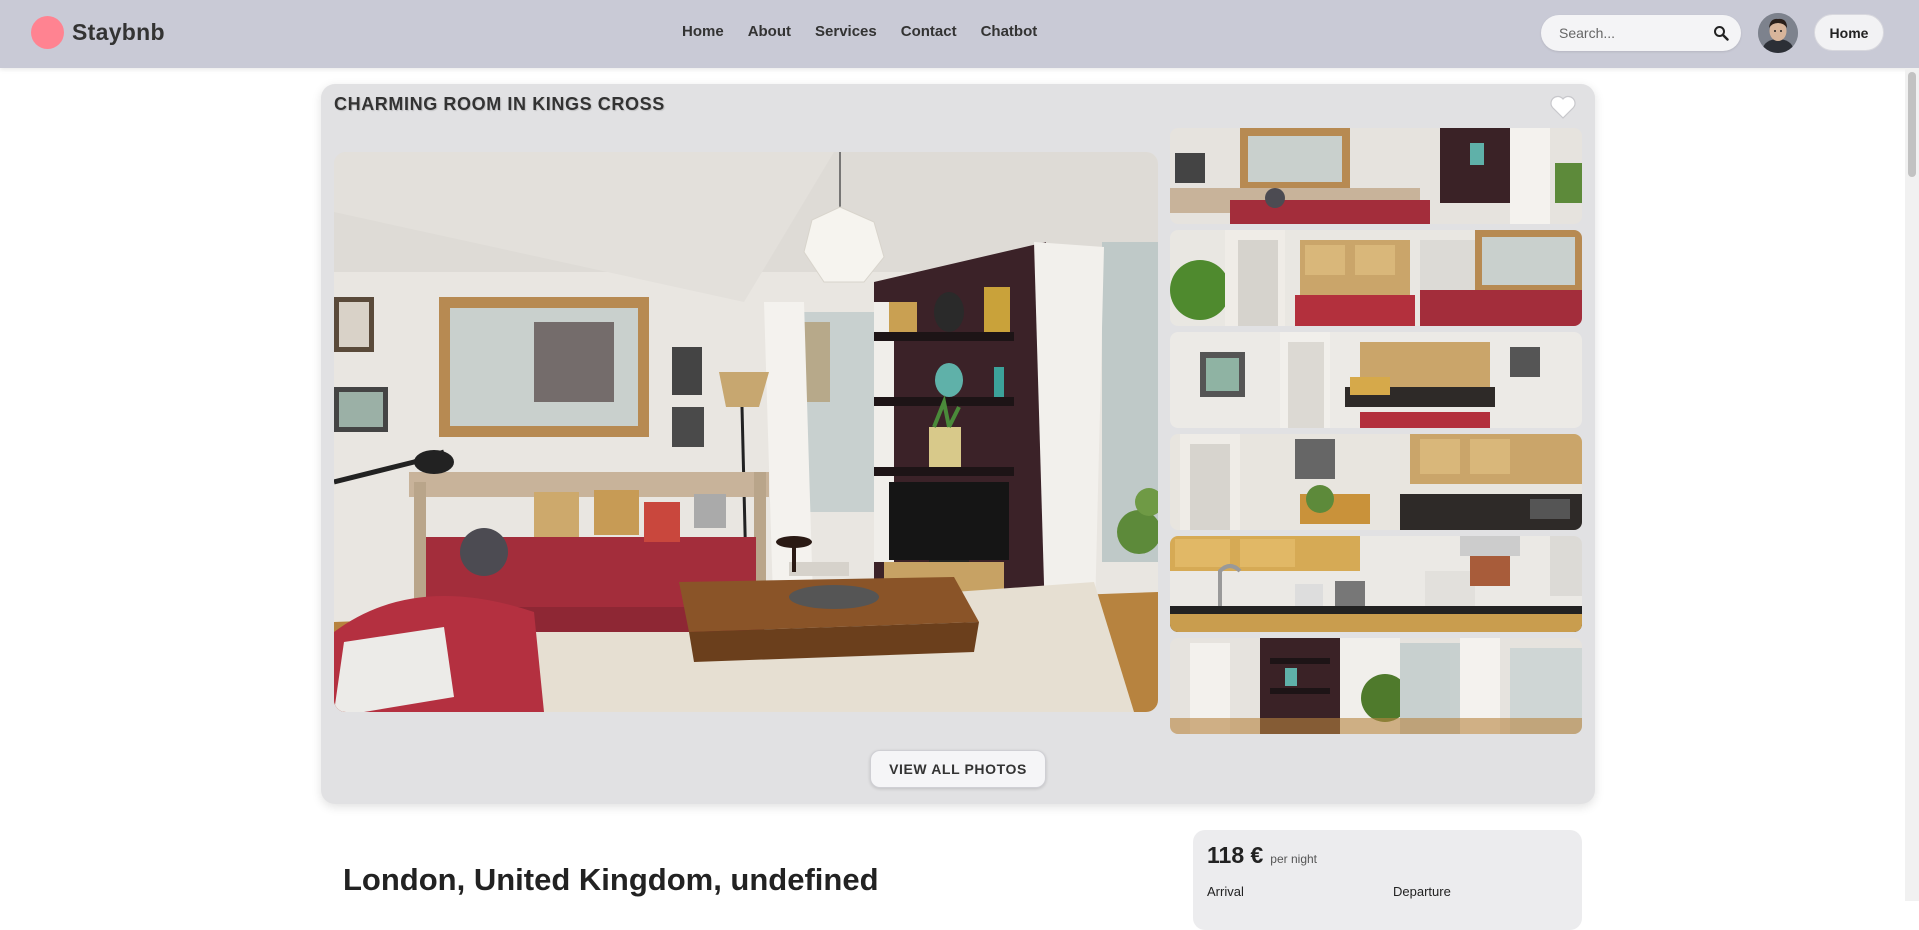  I want to click on logo-mark, so click(47, 32).